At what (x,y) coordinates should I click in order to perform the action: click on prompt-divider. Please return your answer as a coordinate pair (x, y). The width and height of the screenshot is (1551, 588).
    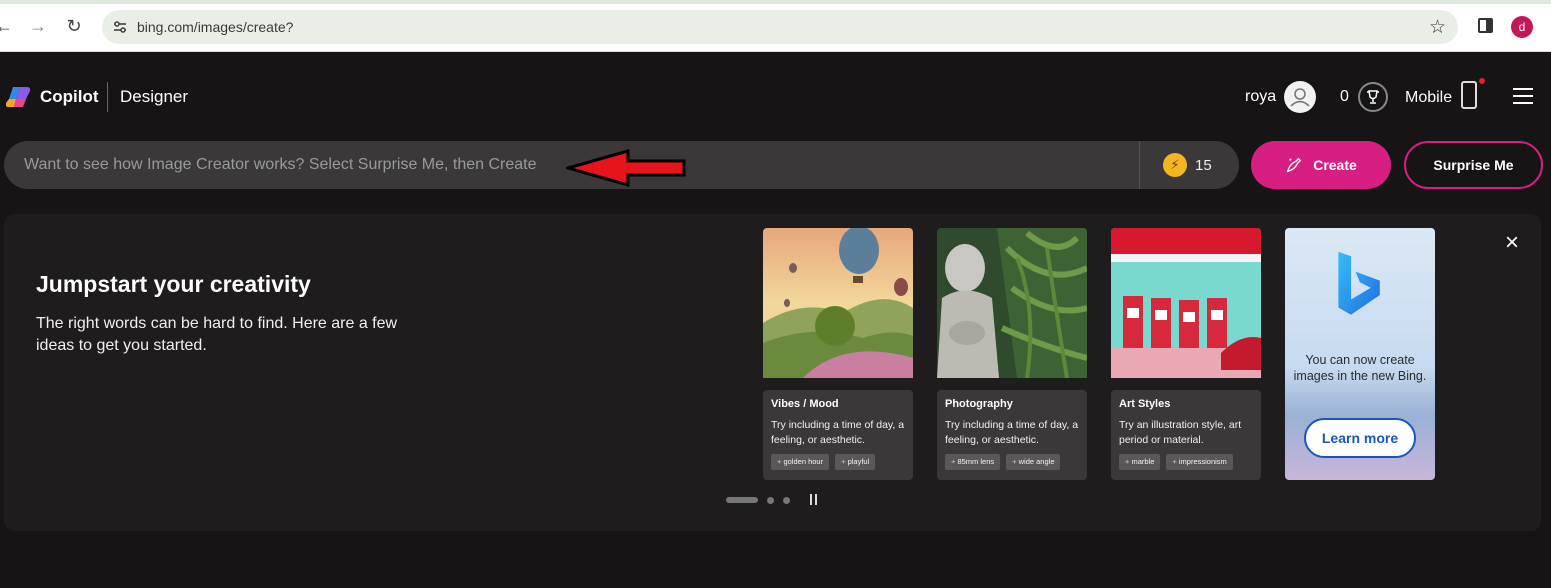
    Looking at the image, I should click on (1139, 165).